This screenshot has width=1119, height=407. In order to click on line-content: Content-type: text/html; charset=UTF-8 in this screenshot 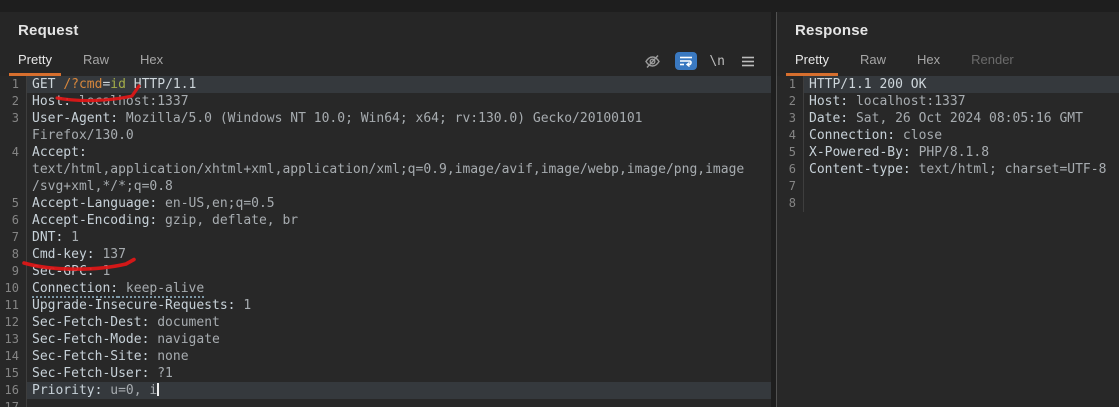, I will do `click(958, 169)`.